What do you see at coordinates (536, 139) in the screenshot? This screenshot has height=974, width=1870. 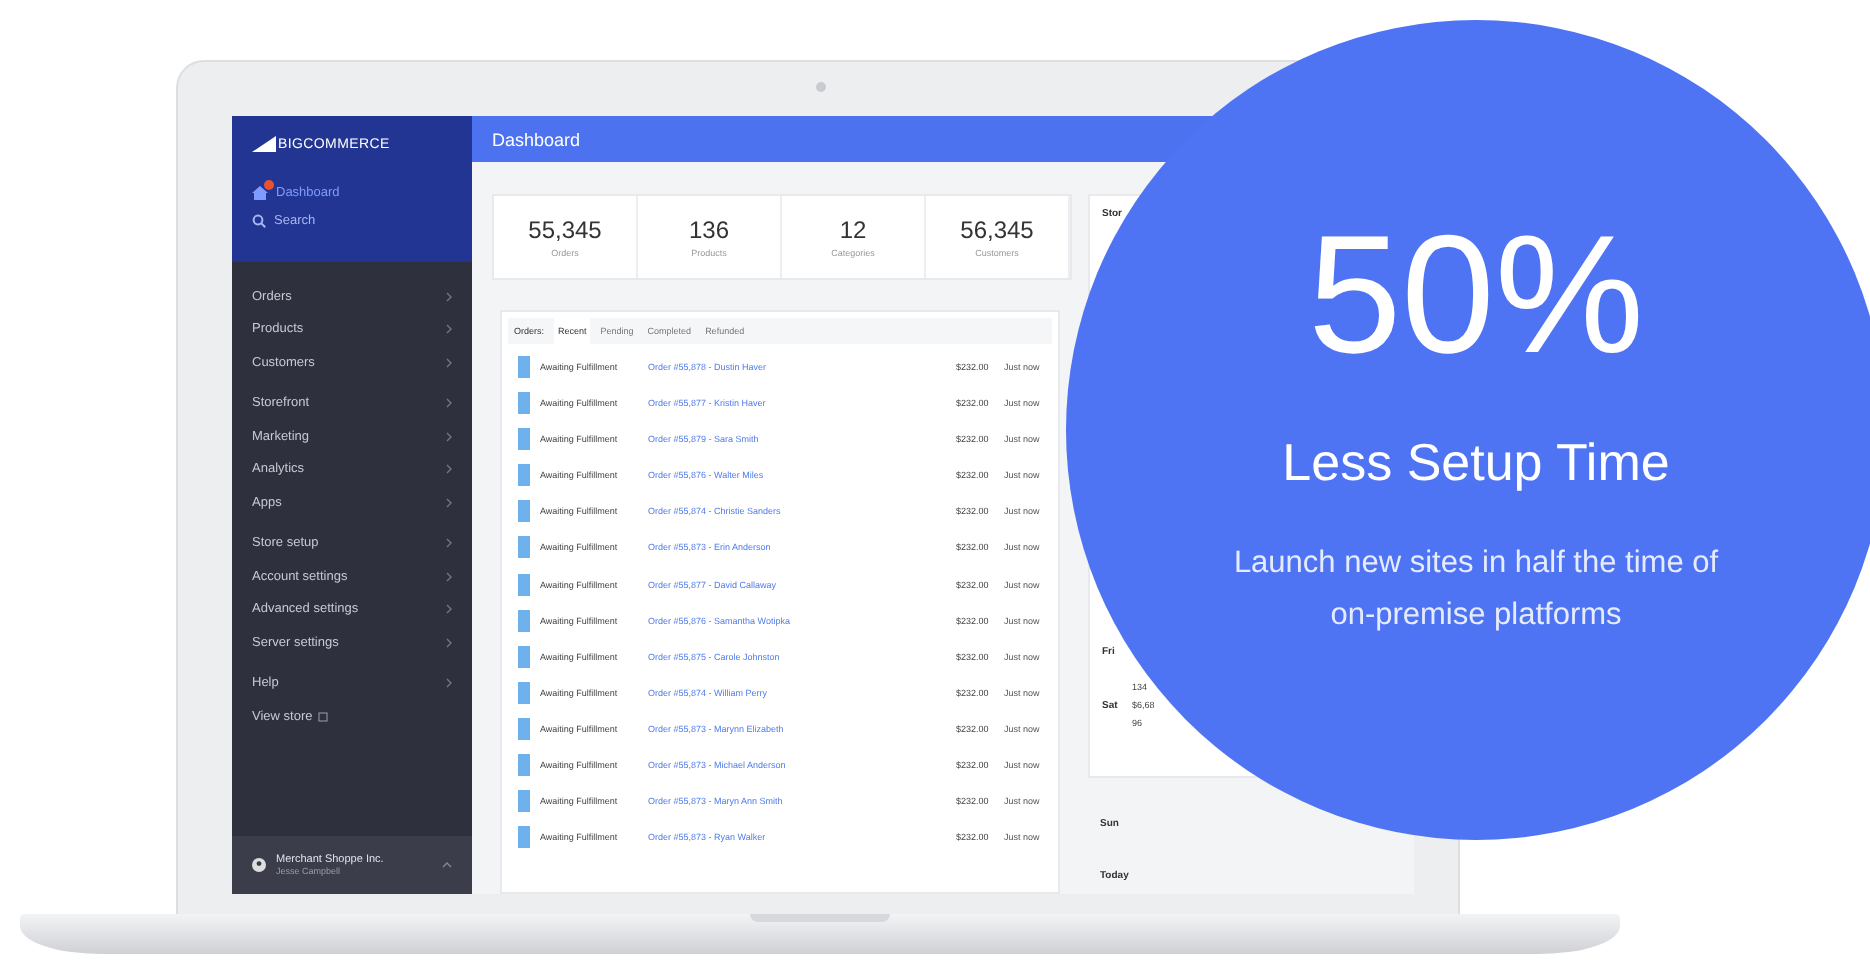 I see `page-title: Dashboard` at bounding box center [536, 139].